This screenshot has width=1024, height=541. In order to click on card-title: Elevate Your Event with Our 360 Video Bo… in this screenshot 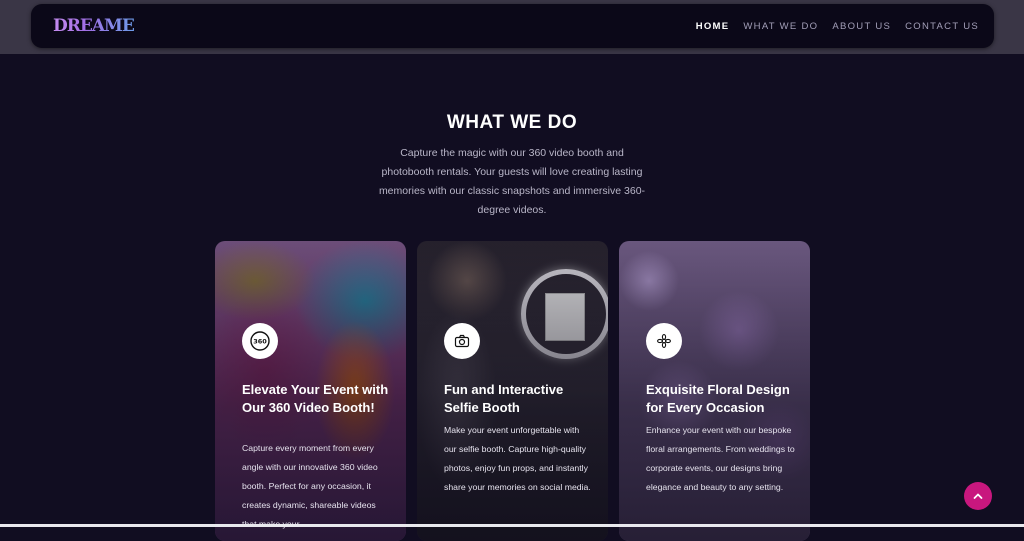, I will do `click(315, 398)`.